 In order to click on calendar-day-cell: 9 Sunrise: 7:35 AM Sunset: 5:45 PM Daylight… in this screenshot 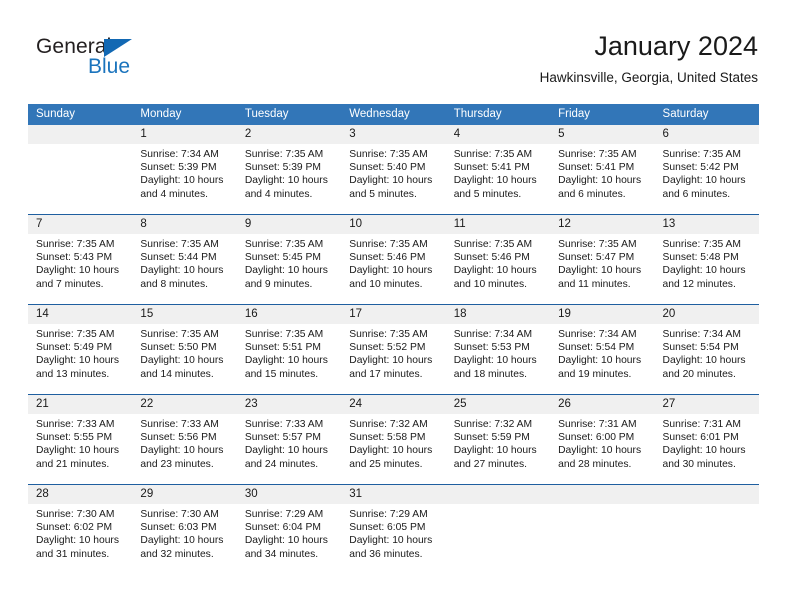, I will do `click(289, 259)`.